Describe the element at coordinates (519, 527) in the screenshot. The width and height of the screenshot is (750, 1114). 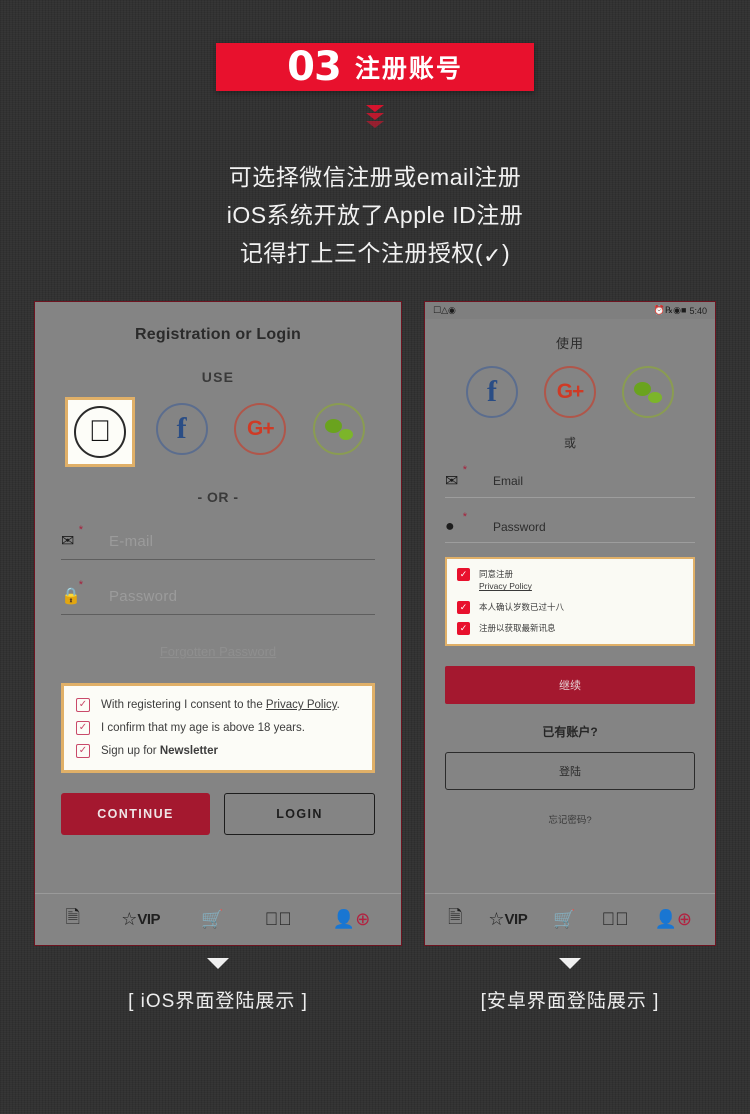
I see `android-password-placeholder: Password` at that location.